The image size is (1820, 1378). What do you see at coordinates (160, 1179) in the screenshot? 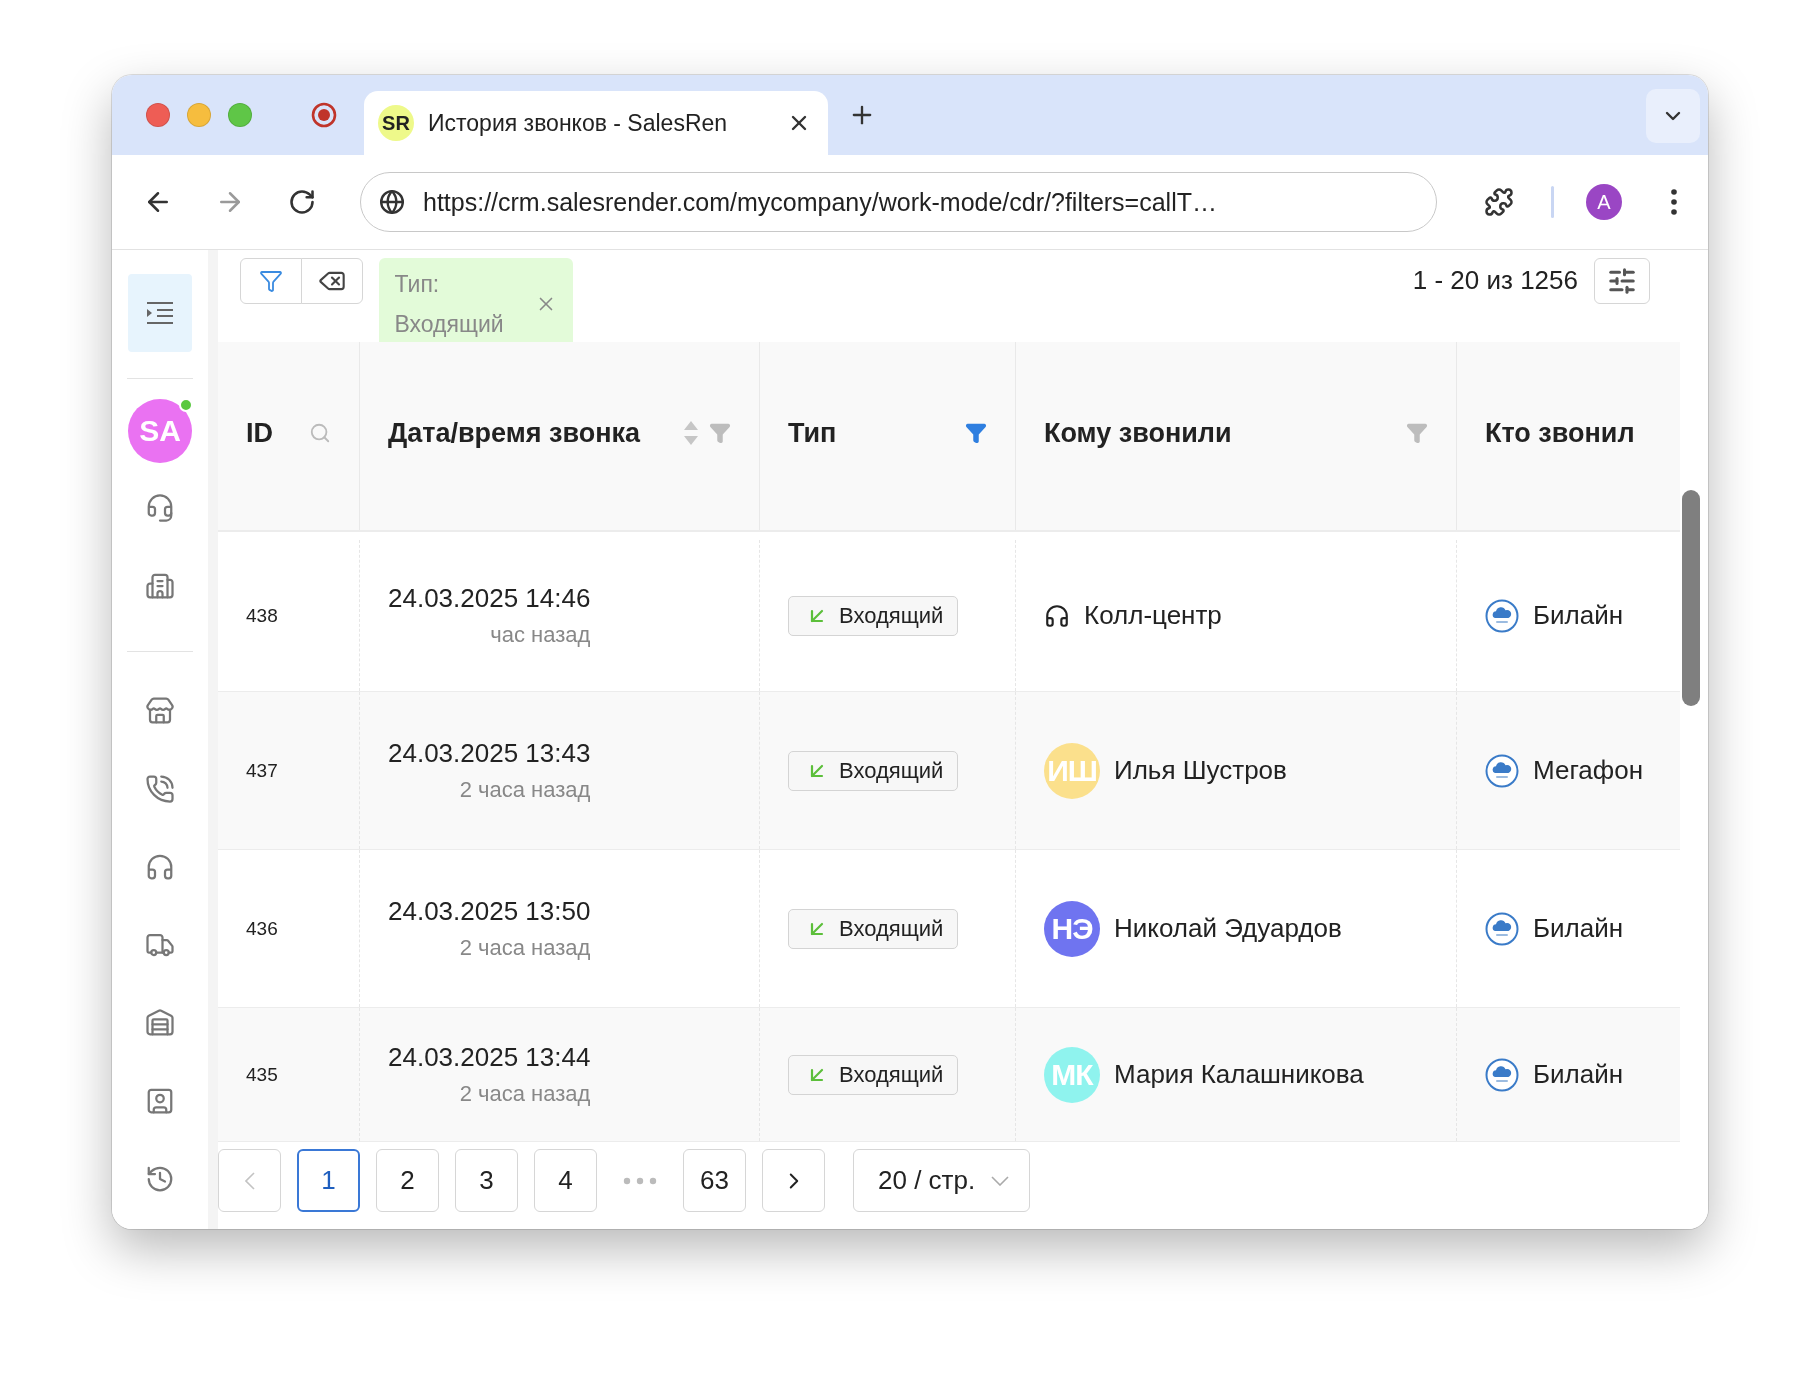
I see `history-icon` at bounding box center [160, 1179].